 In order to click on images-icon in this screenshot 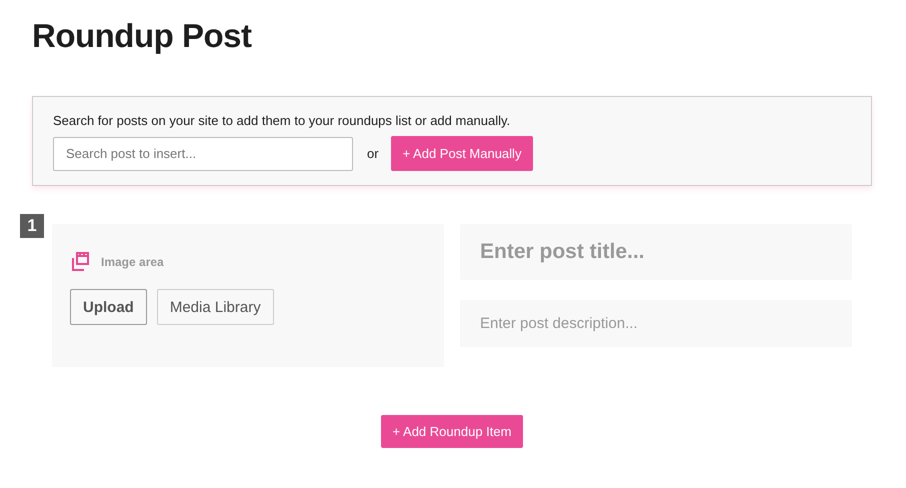, I will do `click(80, 262)`.